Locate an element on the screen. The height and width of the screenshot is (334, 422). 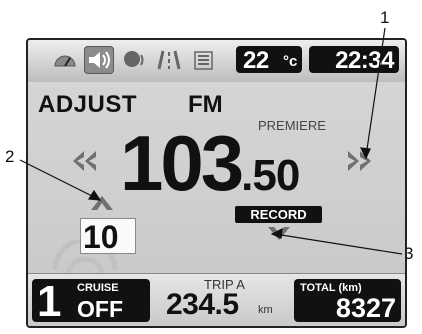
band-label: FM is located at coordinates (205, 104).